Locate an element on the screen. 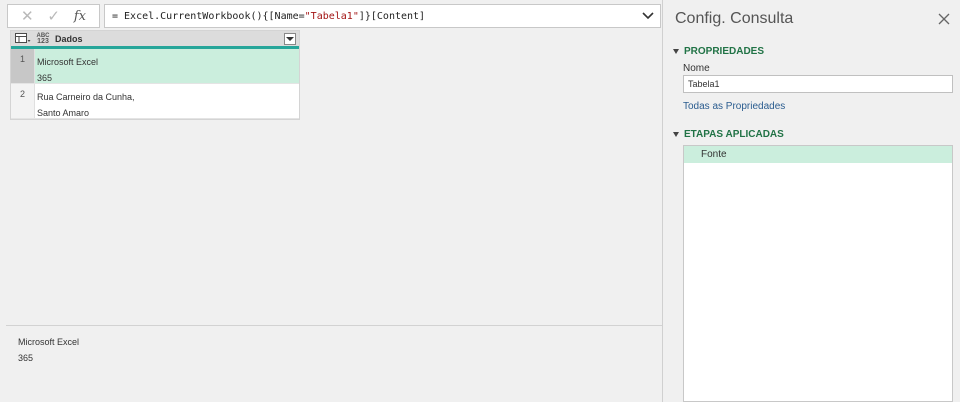 The height and width of the screenshot is (402, 960). row-number: 2 is located at coordinates (23, 101).